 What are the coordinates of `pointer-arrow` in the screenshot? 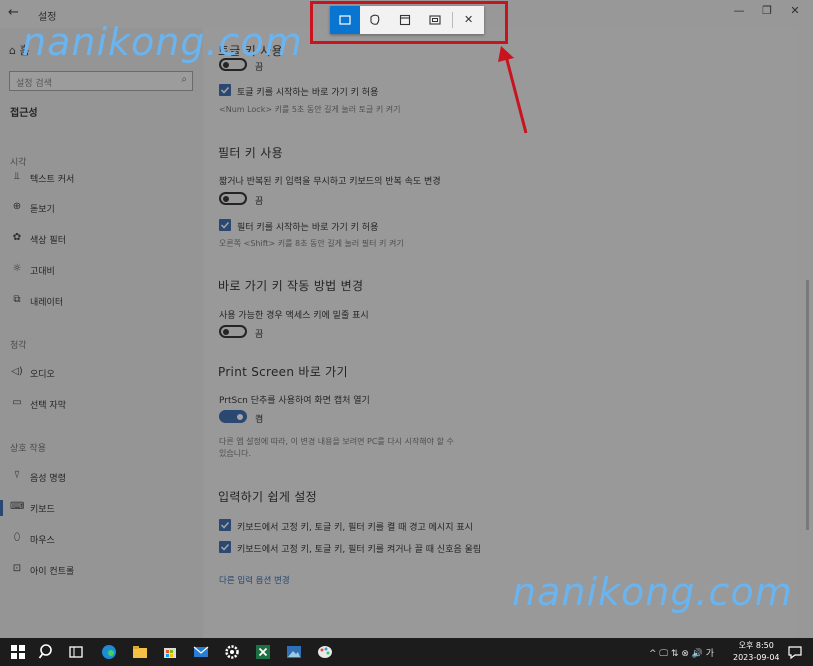 It's located at (513, 90).